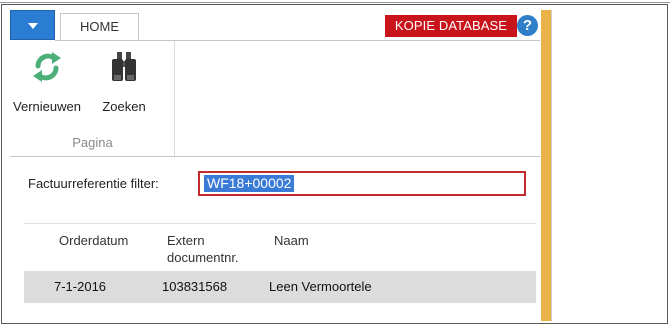  What do you see at coordinates (546, 165) in the screenshot?
I see `pane-splitter` at bounding box center [546, 165].